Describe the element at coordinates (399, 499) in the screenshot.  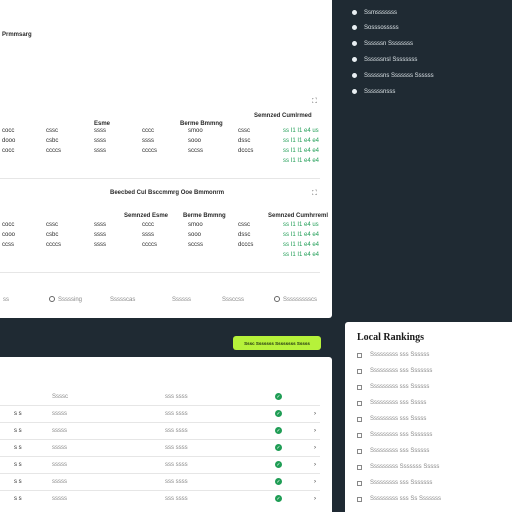
I see `ranking-item: Sssssssss sss Ss Sssssss` at that location.